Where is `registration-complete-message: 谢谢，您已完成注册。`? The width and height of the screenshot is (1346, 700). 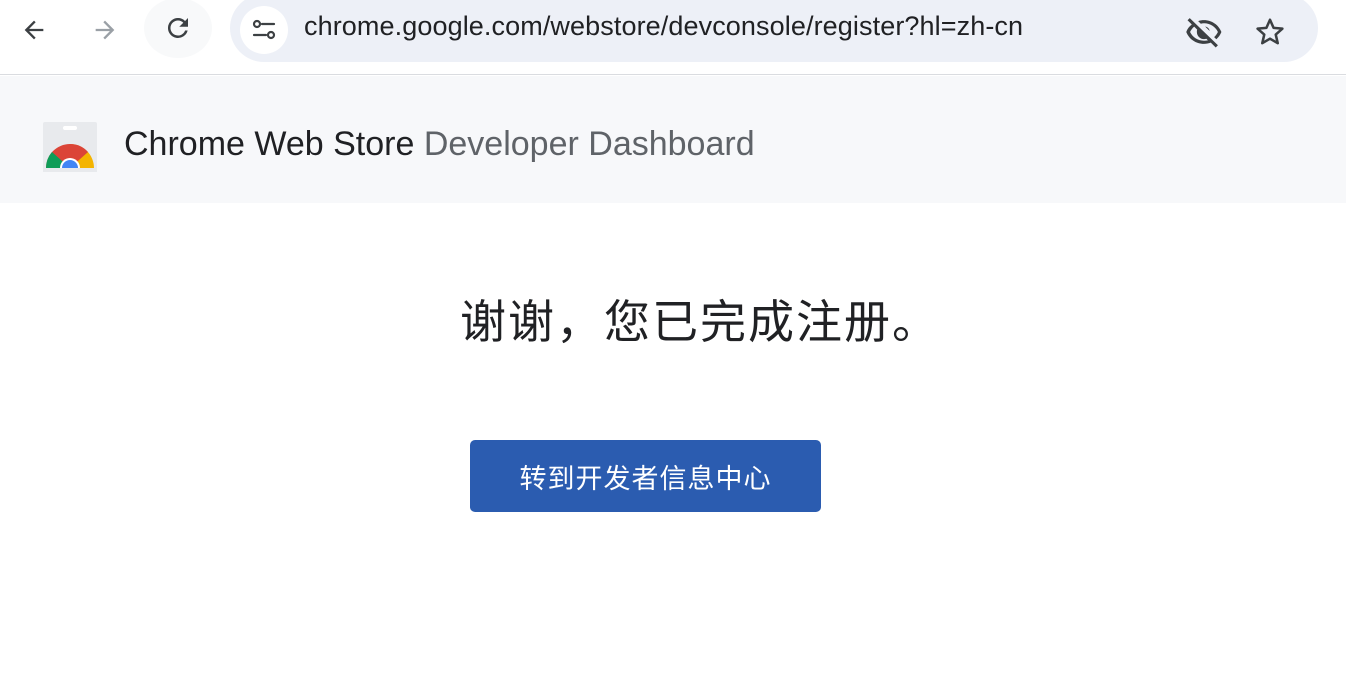
registration-complete-message: 谢谢，您已完成注册。 is located at coordinates (700, 322).